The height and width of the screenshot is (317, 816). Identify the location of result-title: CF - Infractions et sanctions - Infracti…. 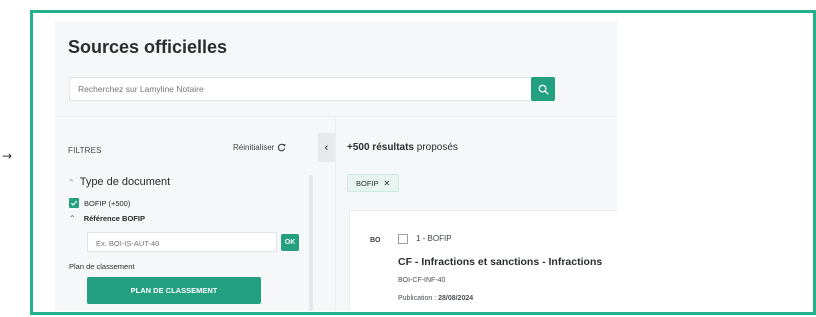
(500, 262).